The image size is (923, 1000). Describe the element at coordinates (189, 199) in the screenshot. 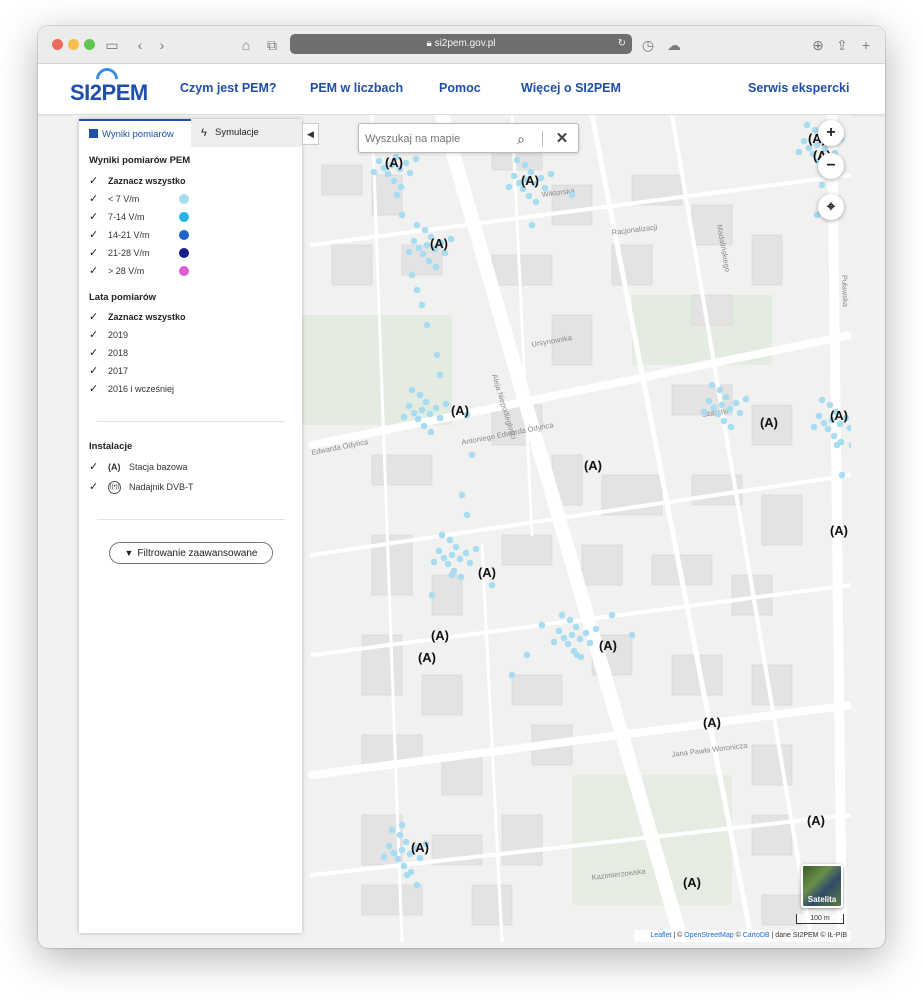

I see `level-filter-row: ✓ < 7 V/m` at that location.